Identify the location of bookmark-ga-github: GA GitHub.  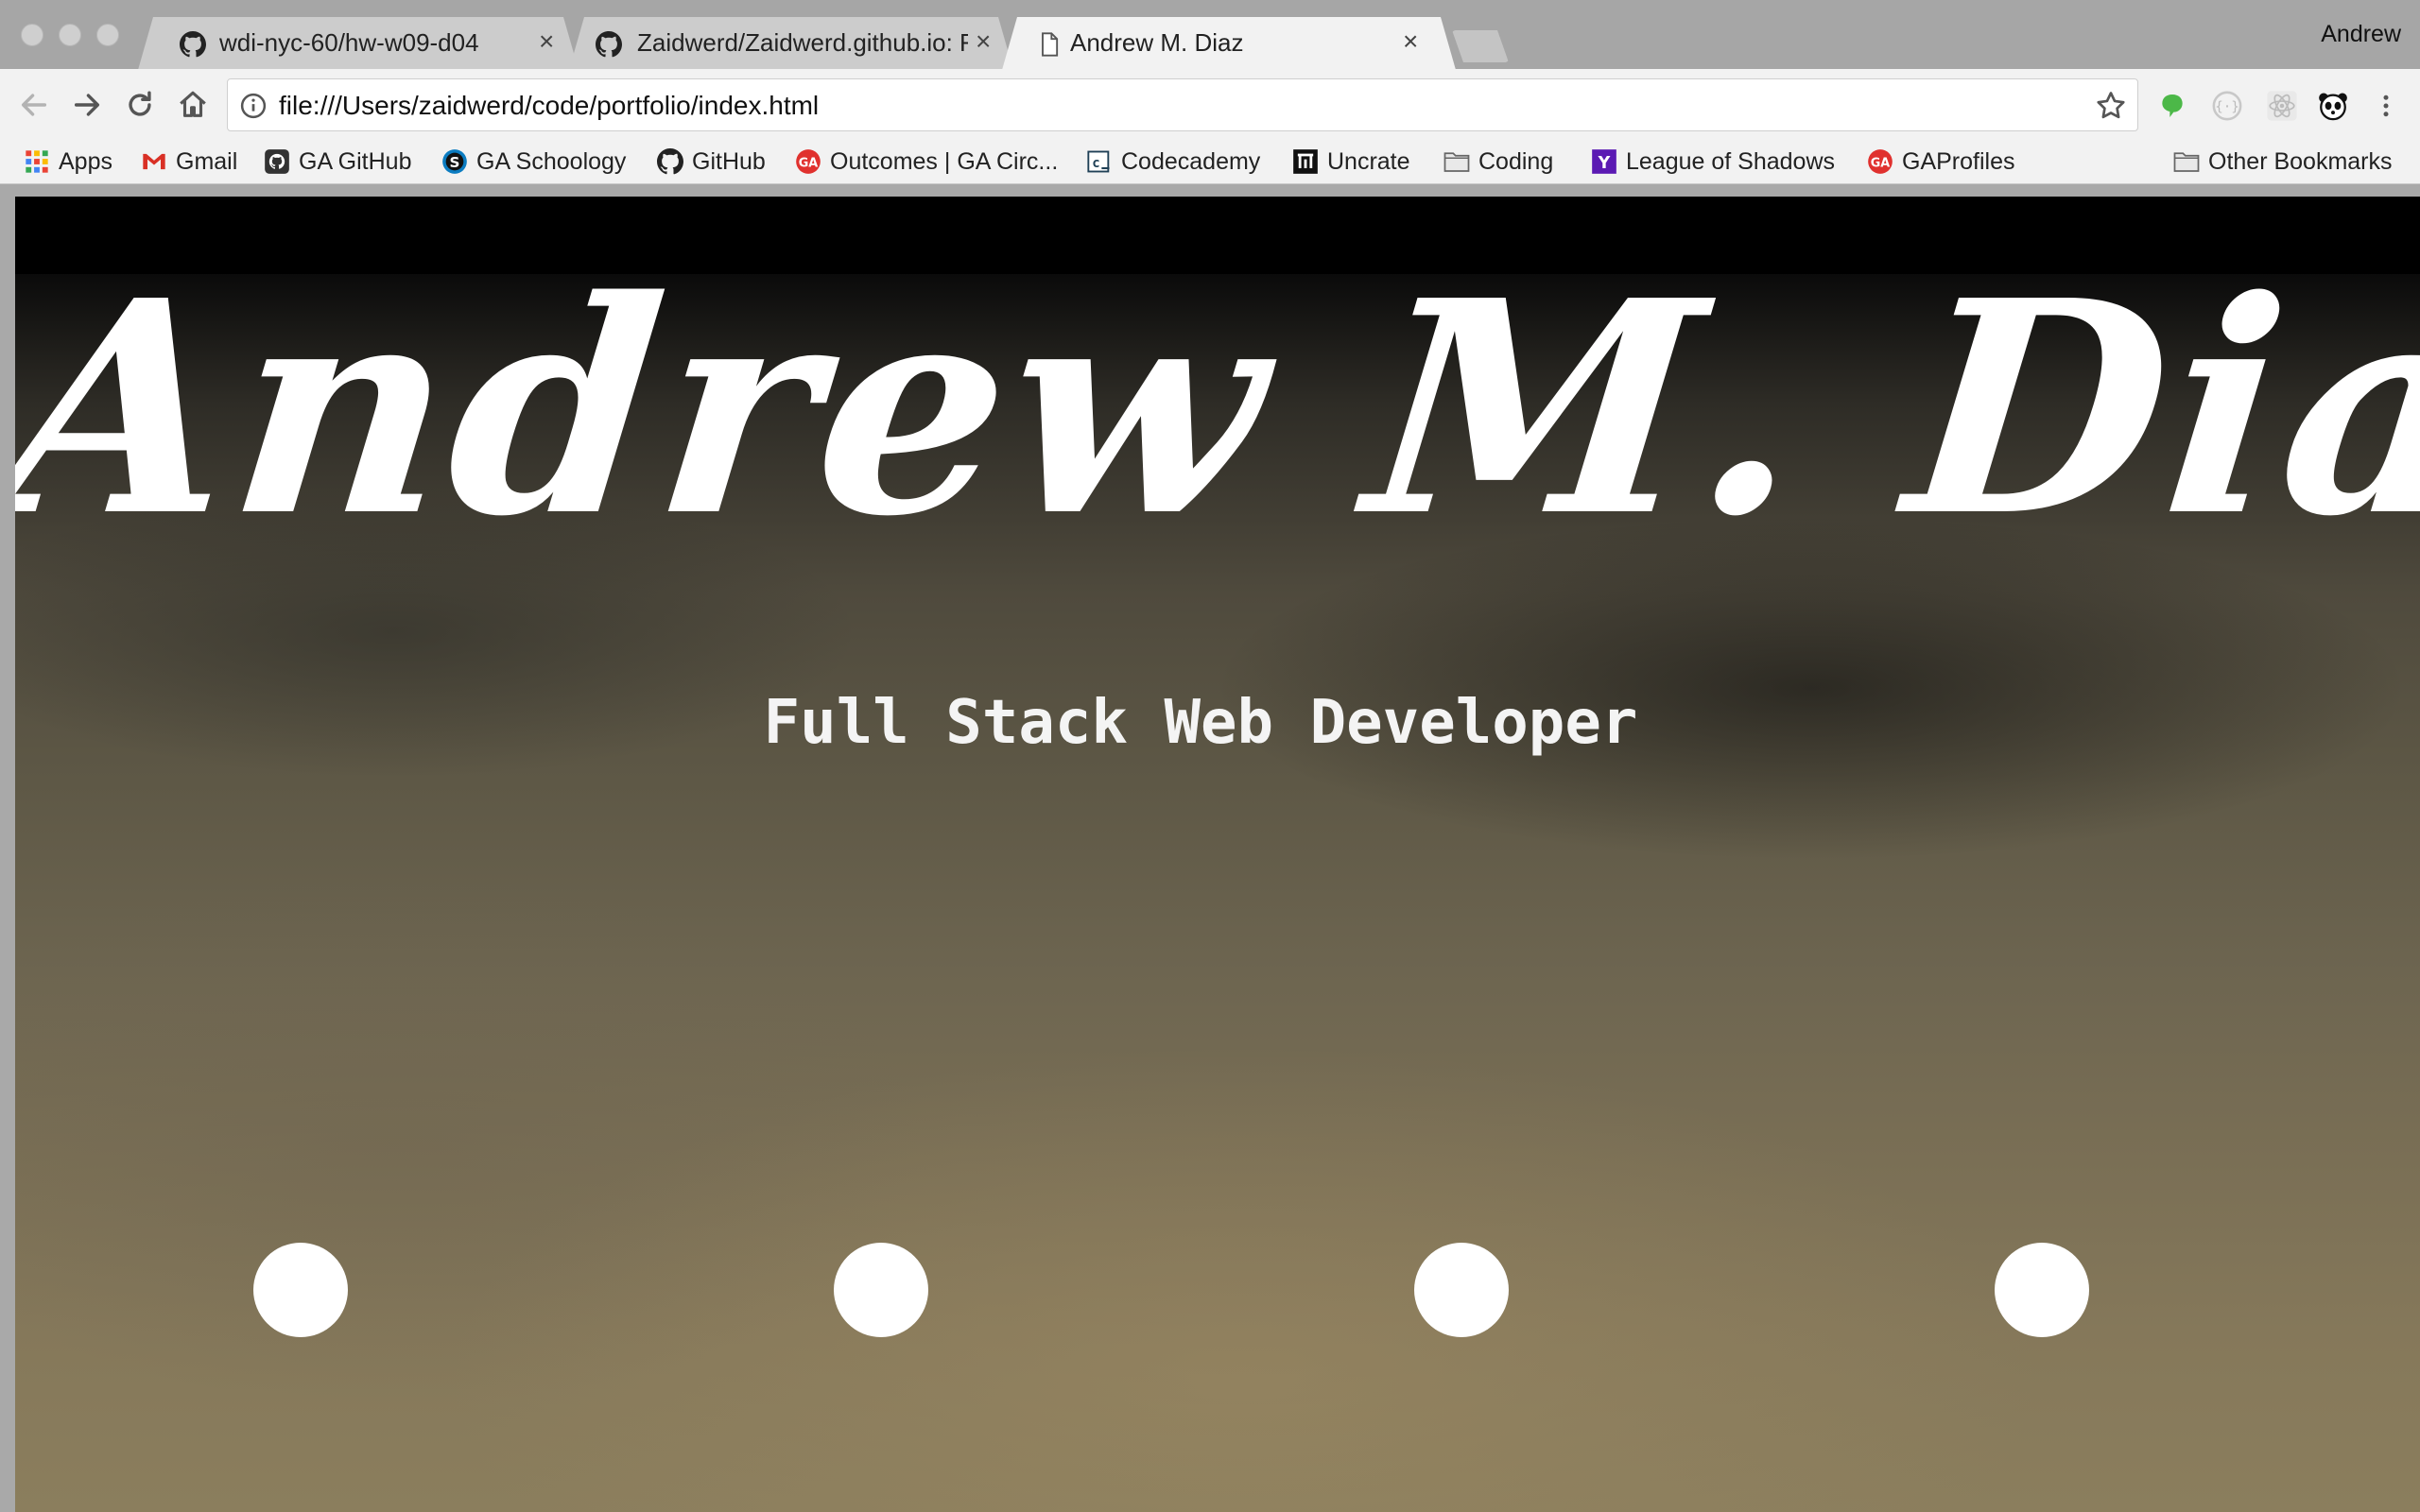
(337, 161).